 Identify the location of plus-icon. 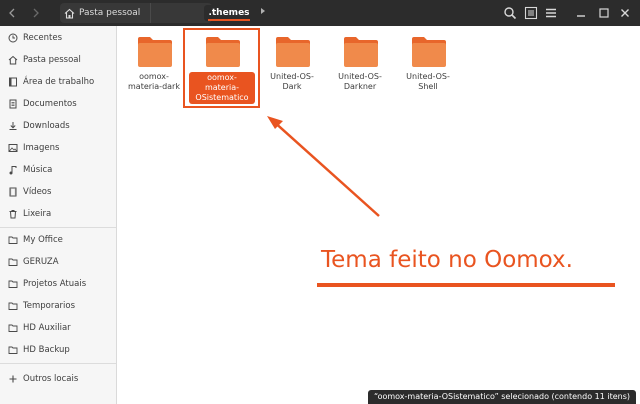
(13, 379).